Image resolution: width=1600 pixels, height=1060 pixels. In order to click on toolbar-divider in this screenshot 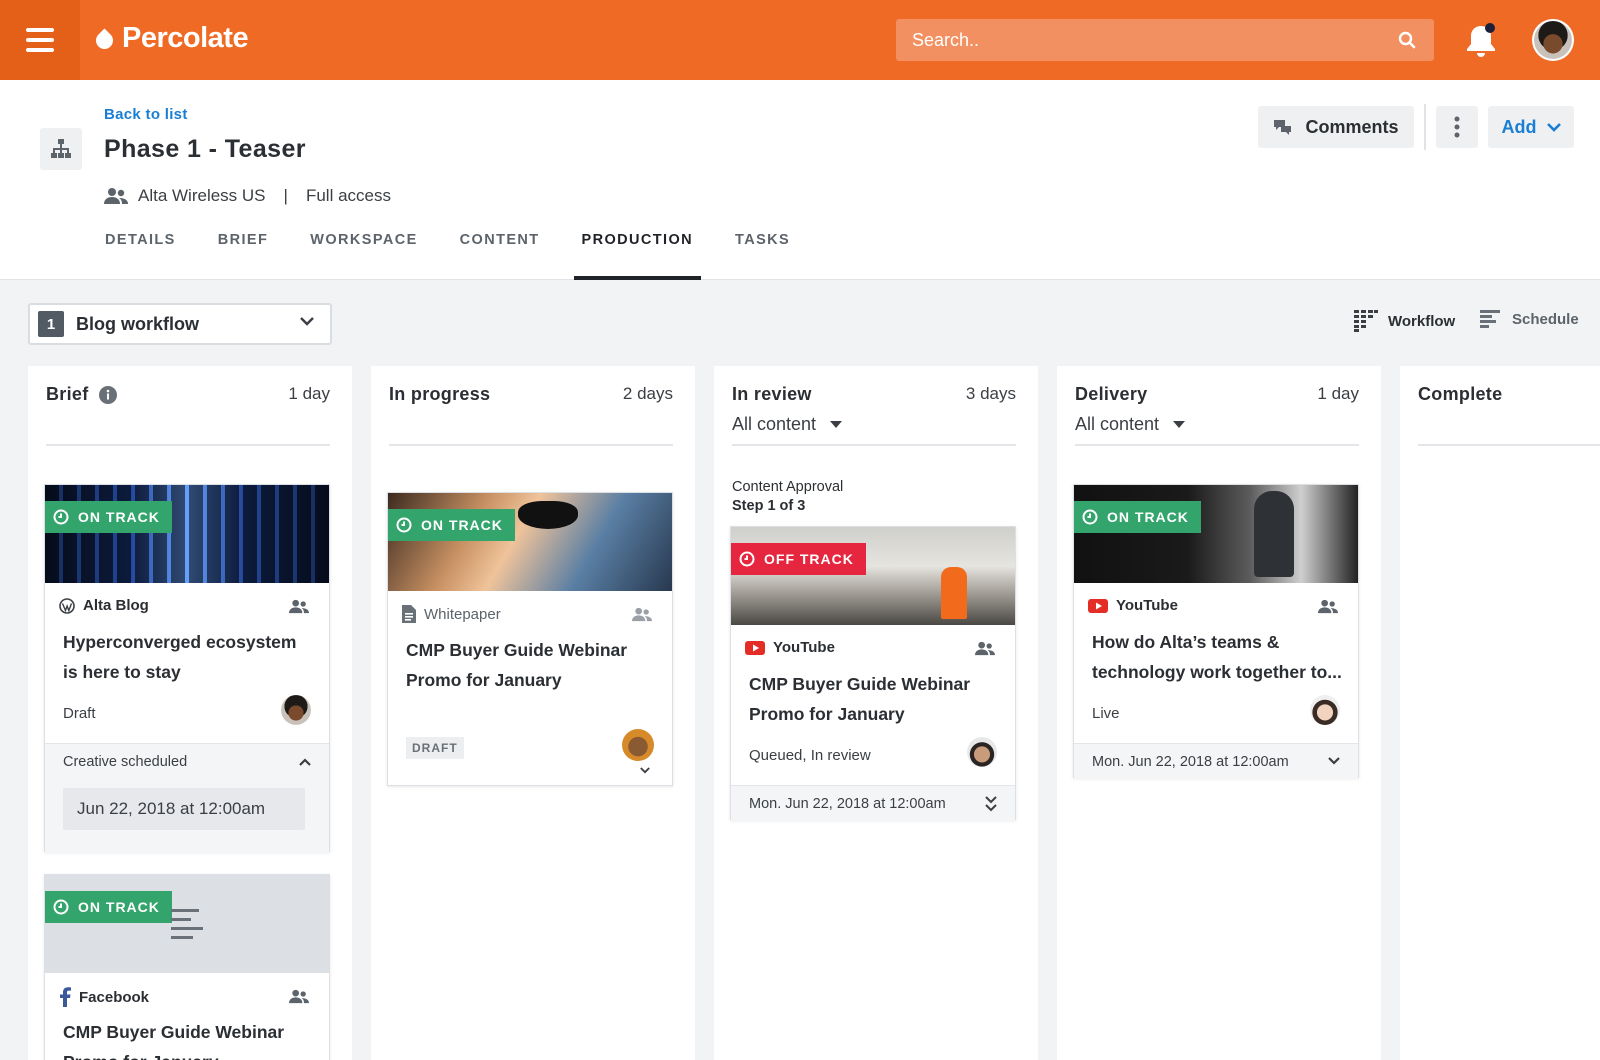, I will do `click(1425, 127)`.